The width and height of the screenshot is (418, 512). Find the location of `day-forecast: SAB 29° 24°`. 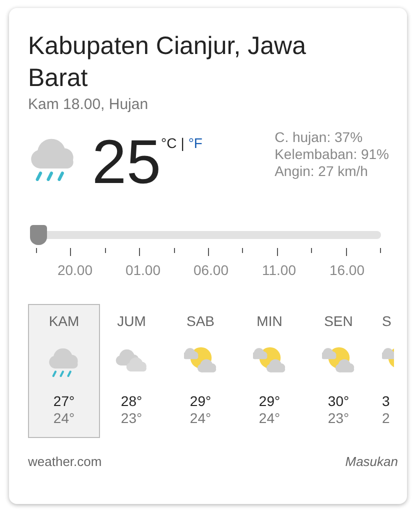

day-forecast: SAB 29° 24° is located at coordinates (200, 371).